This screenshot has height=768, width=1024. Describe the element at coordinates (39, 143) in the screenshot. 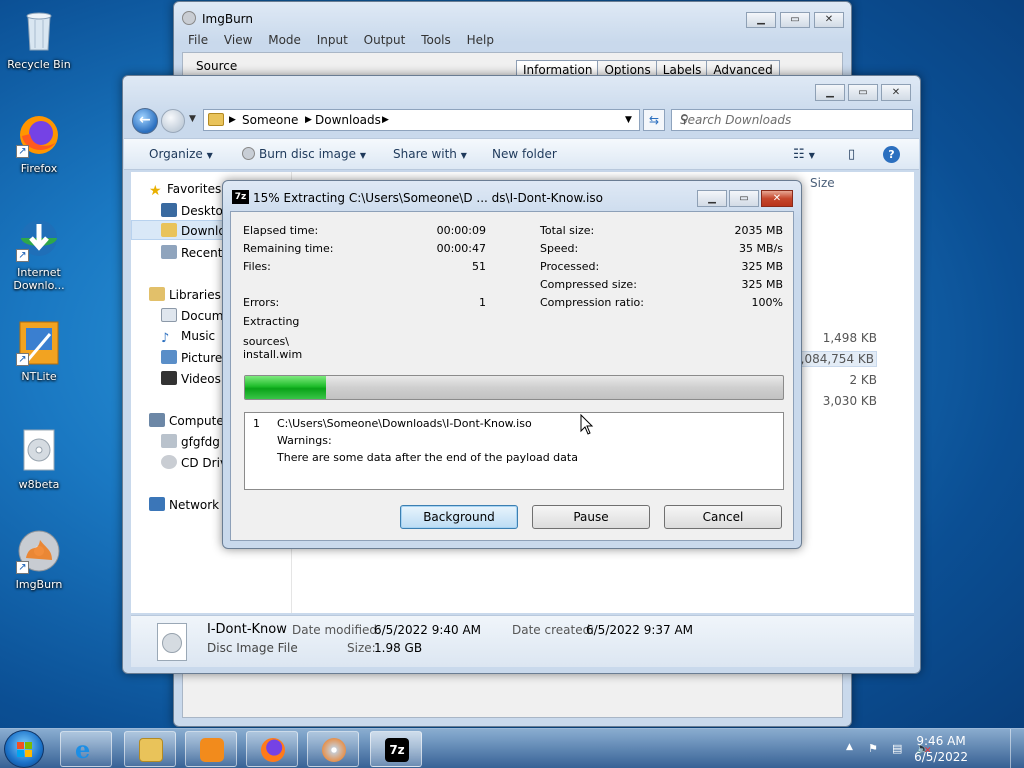

I see `desktop-icon-firefox: ↗ Firefox` at that location.